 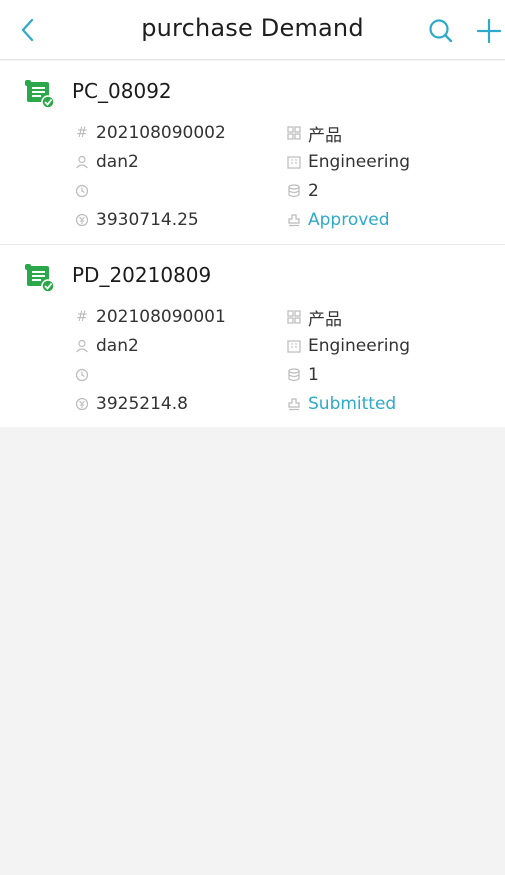 I want to click on record-status: Submitted, so click(x=341, y=404).